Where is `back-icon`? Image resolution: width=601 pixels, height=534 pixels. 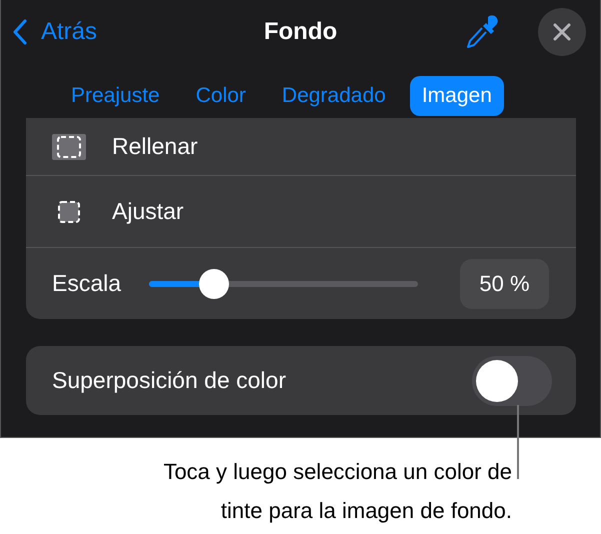 back-icon is located at coordinates (20, 32).